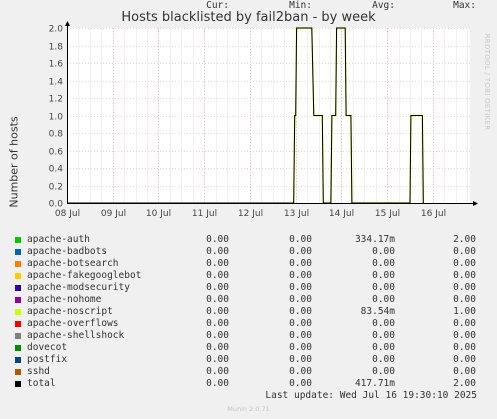 This screenshot has height=419, width=497. What do you see at coordinates (56, 83) in the screenshot?
I see `y-tick-label: 1.4` at bounding box center [56, 83].